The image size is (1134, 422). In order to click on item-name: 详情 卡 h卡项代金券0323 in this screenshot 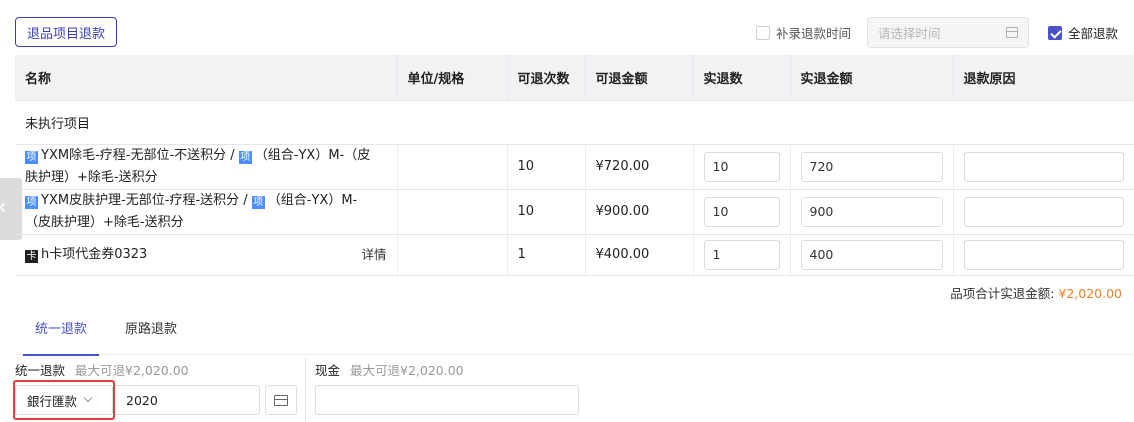, I will do `click(206, 254)`.